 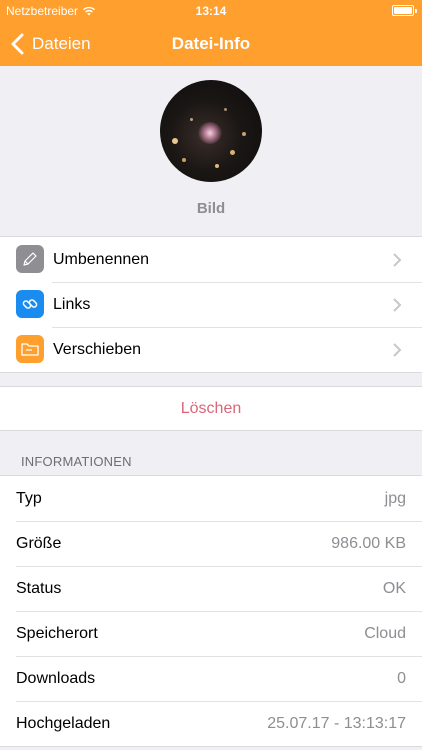 What do you see at coordinates (211, 723) in the screenshot?
I see `info-row-uploaded: Hochgeladen 25.07.17 - 13:13:17` at bounding box center [211, 723].